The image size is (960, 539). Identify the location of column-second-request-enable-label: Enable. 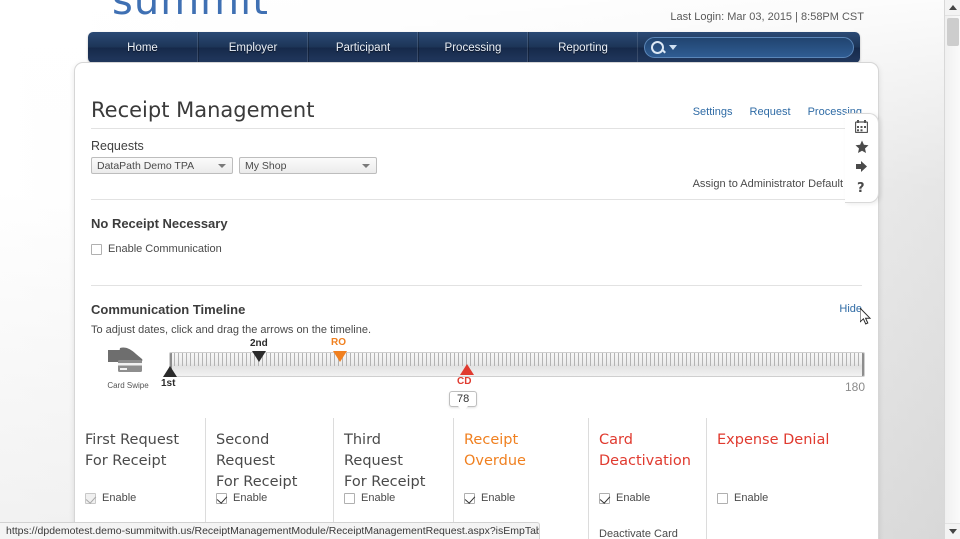
(250, 498).